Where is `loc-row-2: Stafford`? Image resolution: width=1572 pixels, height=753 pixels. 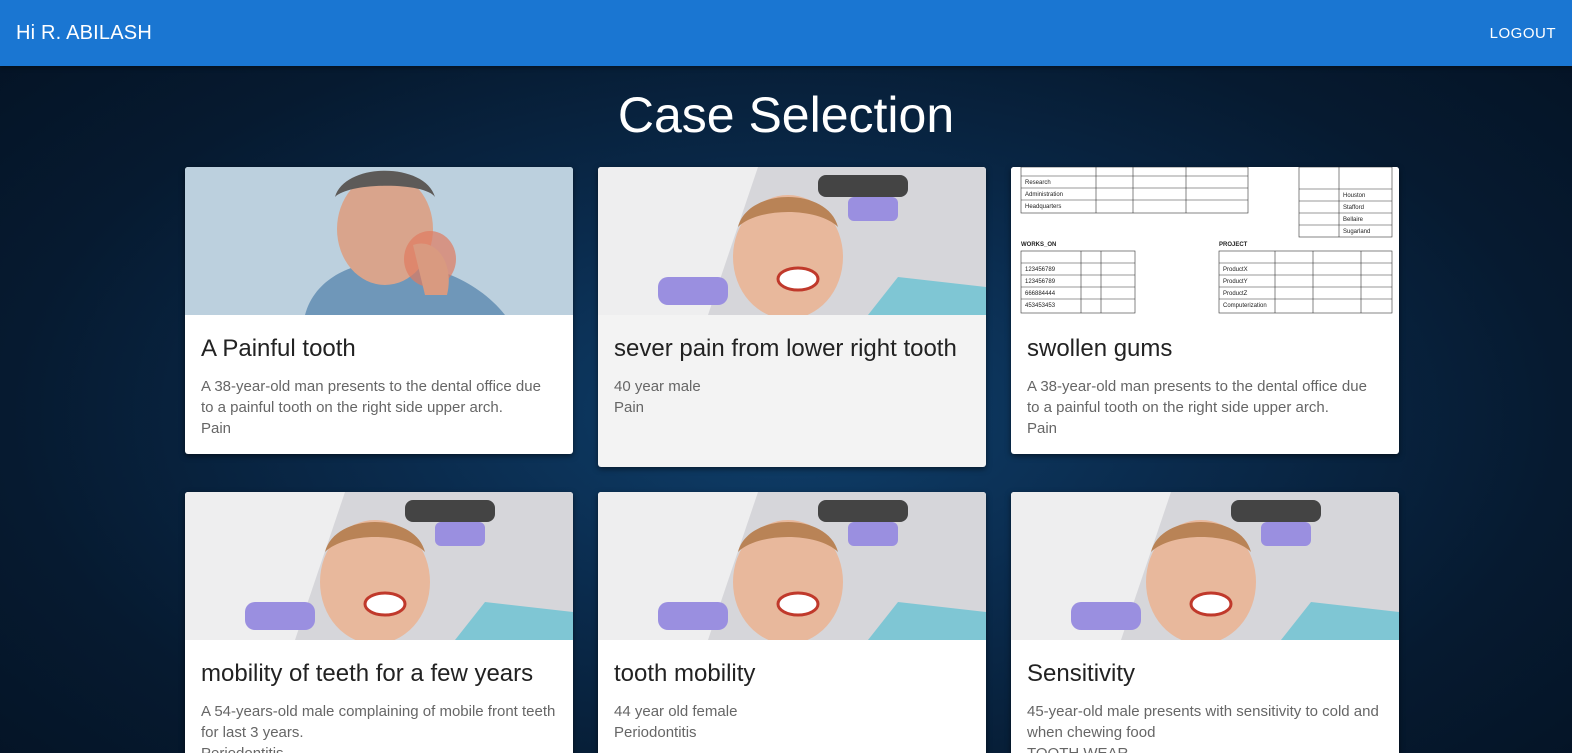 loc-row-2: Stafford is located at coordinates (1353, 208).